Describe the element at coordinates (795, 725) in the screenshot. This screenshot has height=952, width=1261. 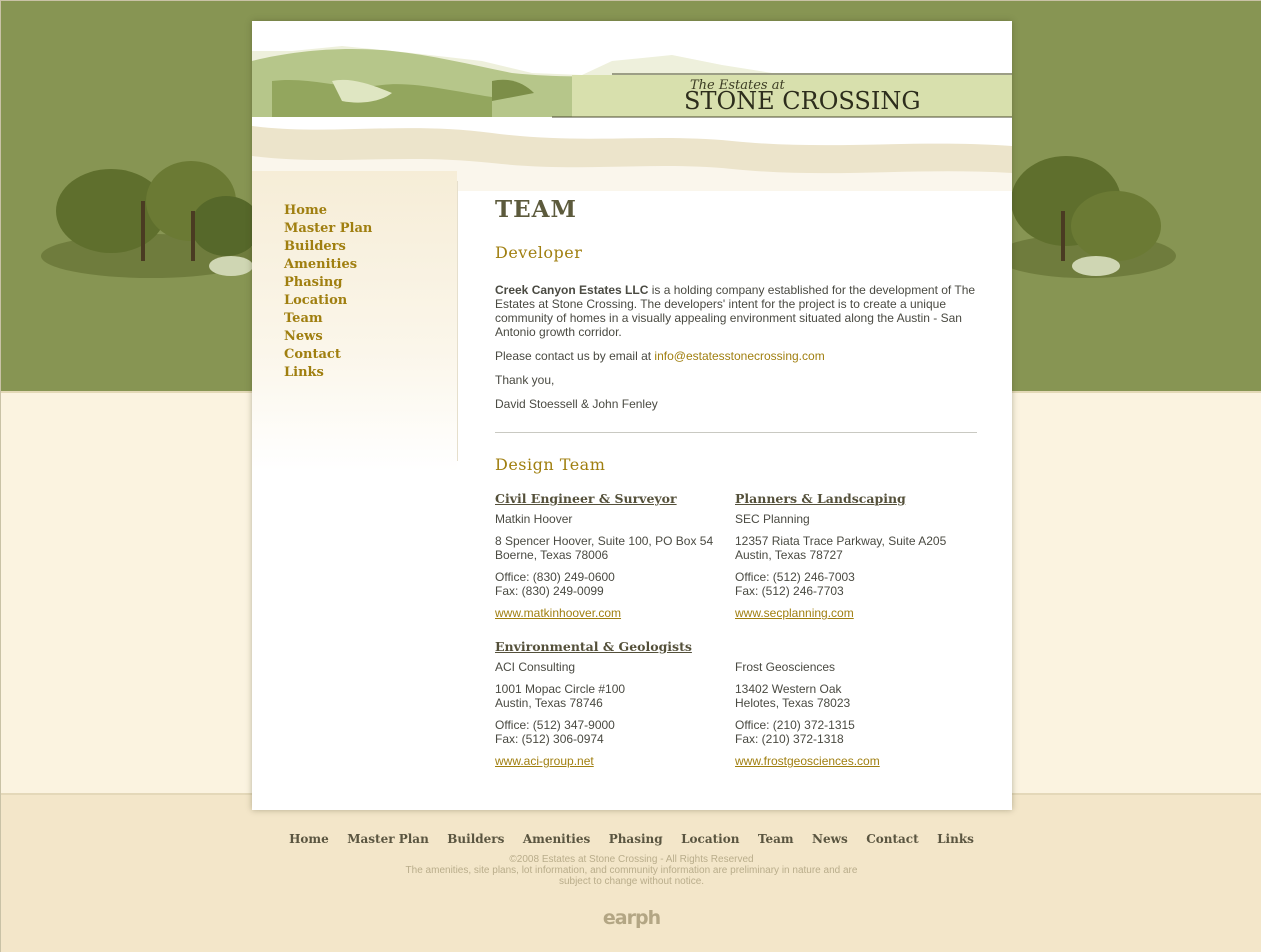
I see `office-phone: Office: (210) 372-1315` at that location.